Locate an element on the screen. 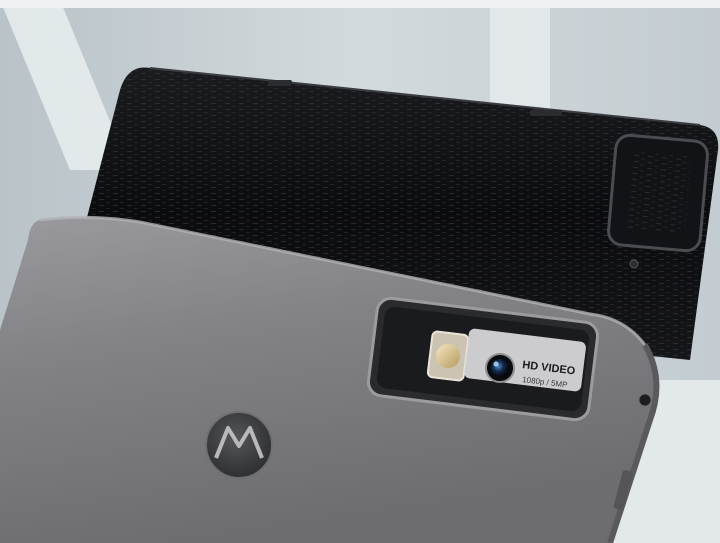  flash-led is located at coordinates (448, 356).